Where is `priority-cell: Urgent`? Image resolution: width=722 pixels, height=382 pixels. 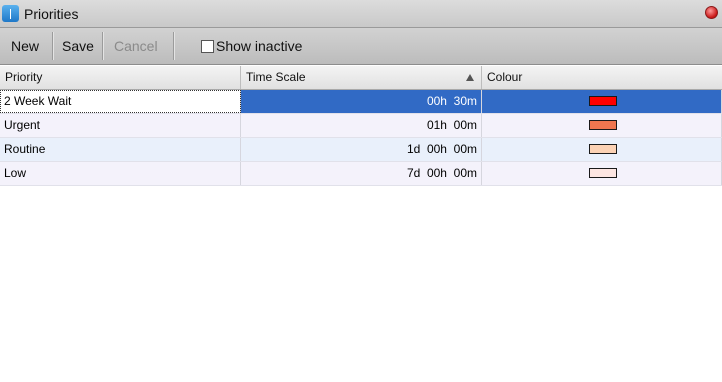
priority-cell: Urgent is located at coordinates (120, 125).